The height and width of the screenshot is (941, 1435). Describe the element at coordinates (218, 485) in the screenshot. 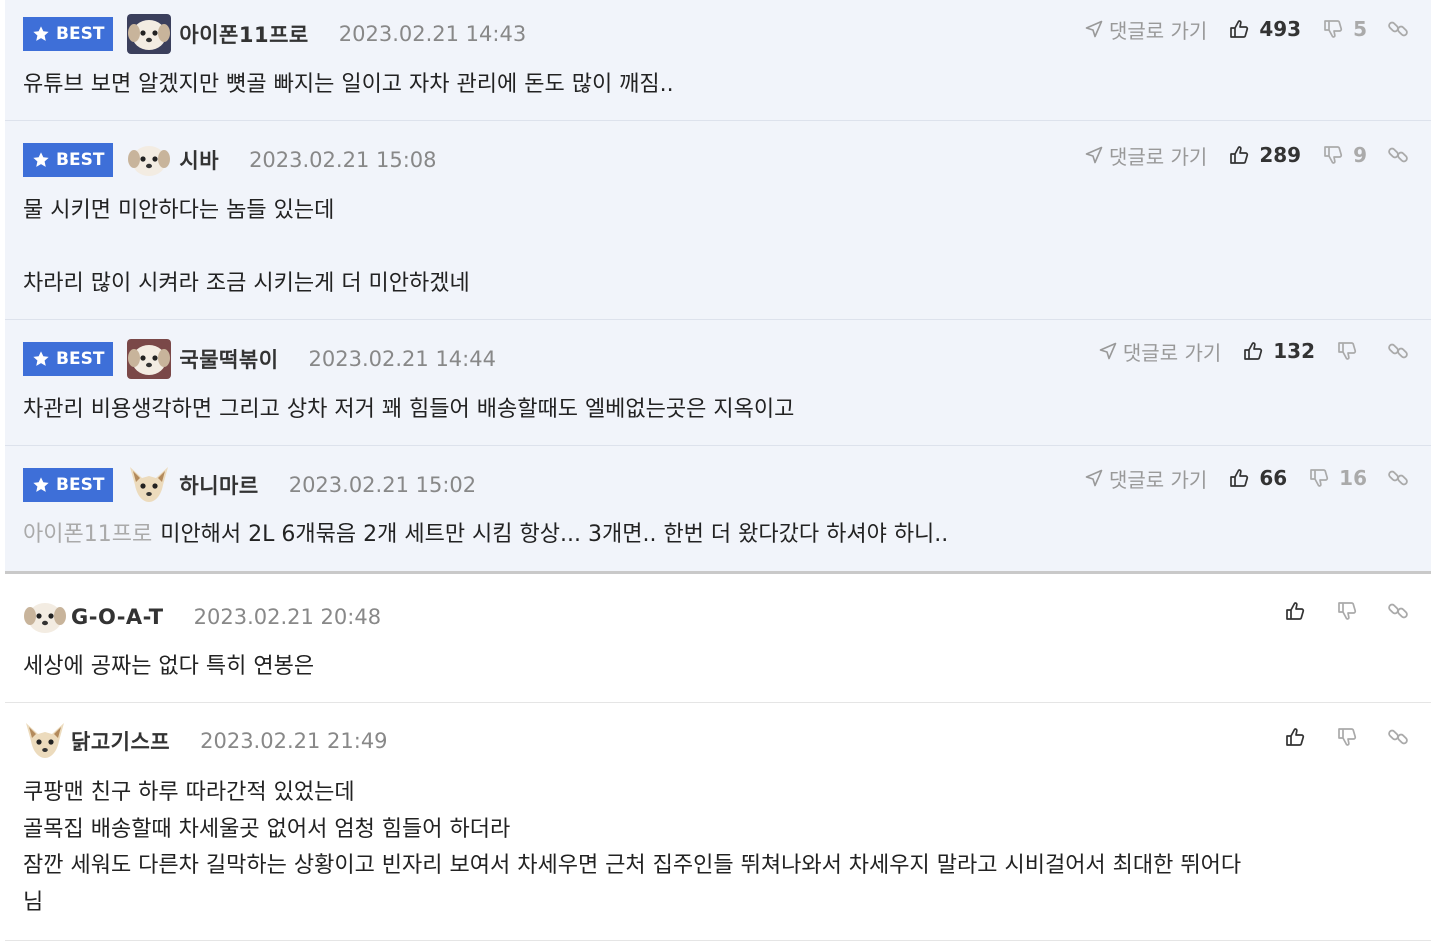

I see `nickname: 하니마르` at that location.